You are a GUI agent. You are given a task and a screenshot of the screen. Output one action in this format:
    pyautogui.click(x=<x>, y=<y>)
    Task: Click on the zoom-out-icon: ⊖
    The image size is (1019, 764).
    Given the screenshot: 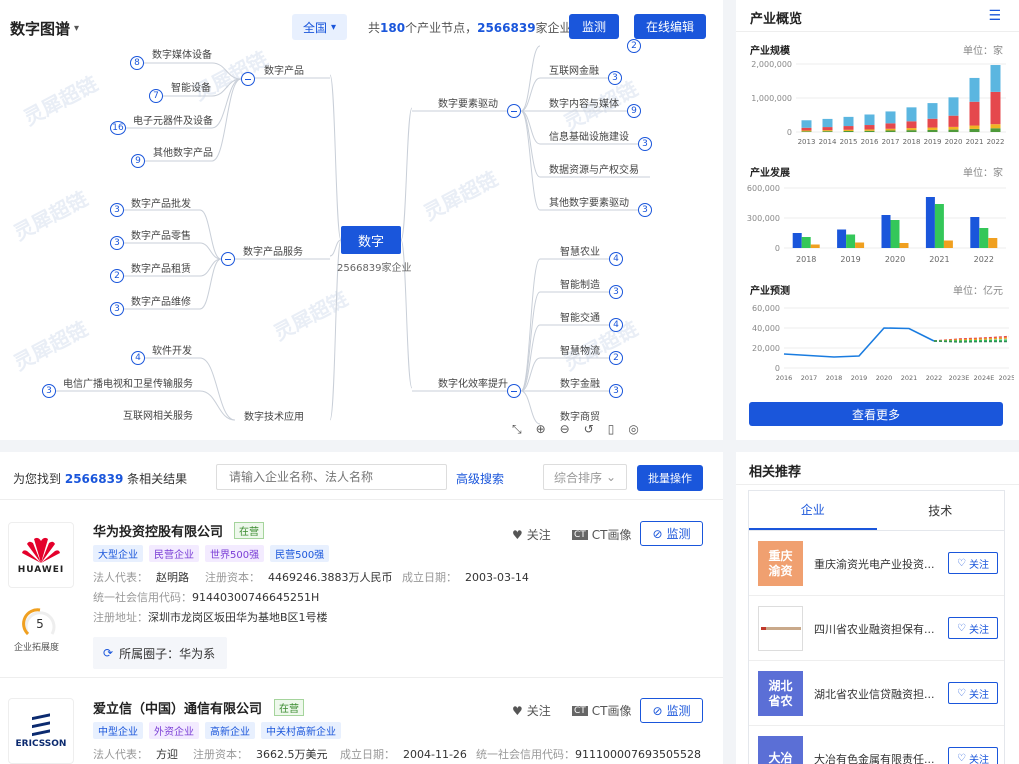 What is the action you would take?
    pyautogui.click(x=565, y=429)
    